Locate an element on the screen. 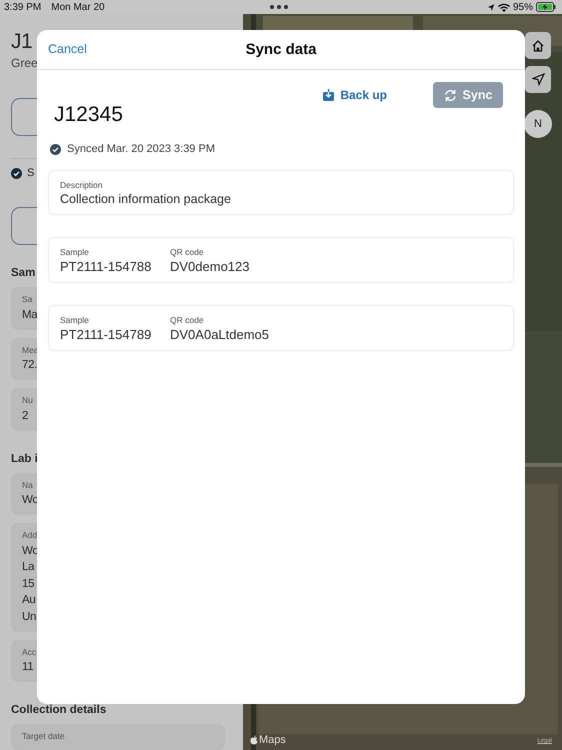  field-value: La is located at coordinates (28, 567).